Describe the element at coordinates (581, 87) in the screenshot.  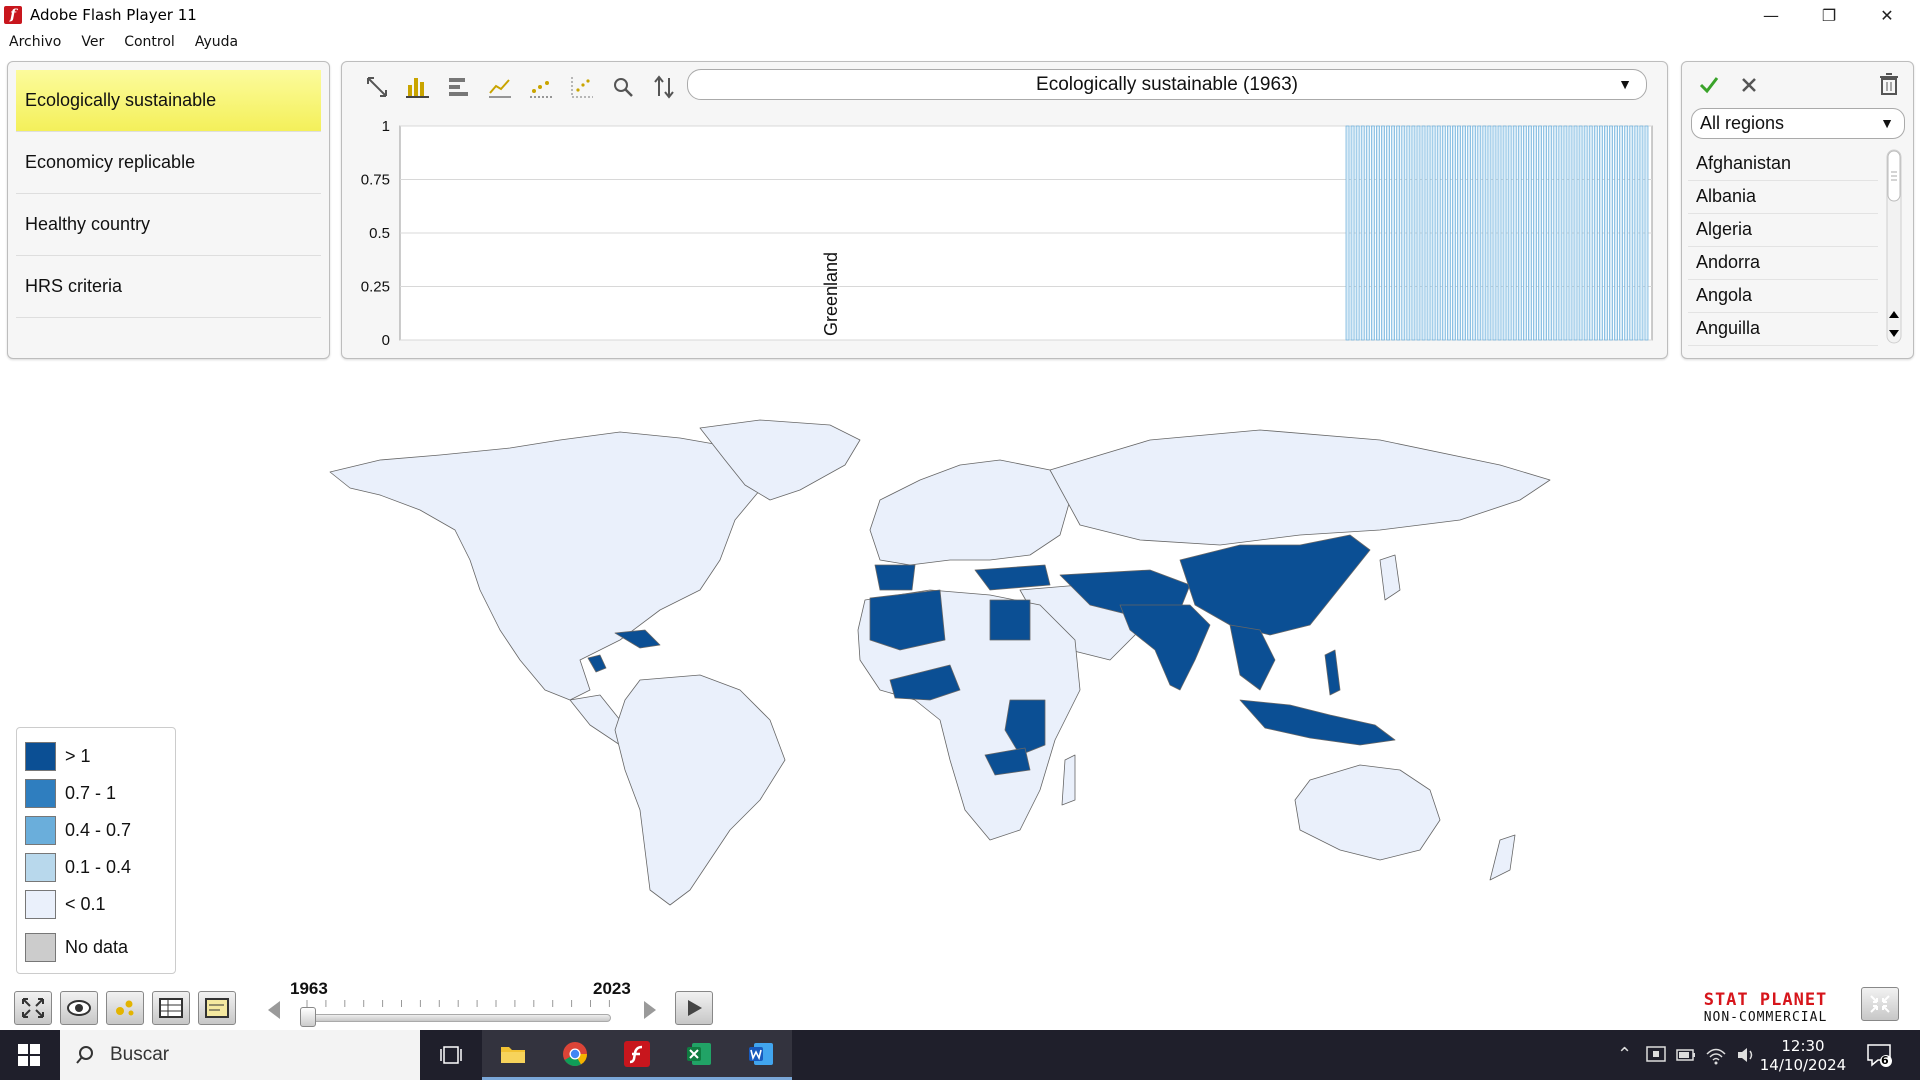
I see `scatter-icon` at that location.